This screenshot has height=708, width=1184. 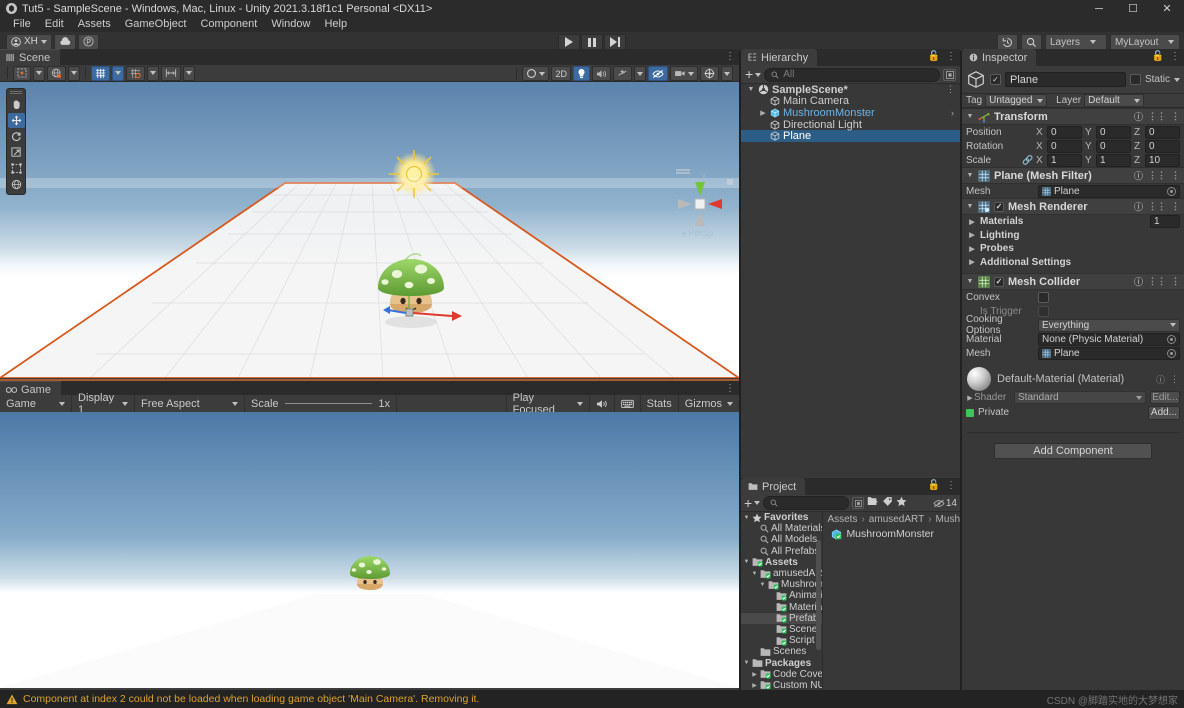 I want to click on project-tree-item-amusedart: ▼ amusedART, so click(x=782, y=573).